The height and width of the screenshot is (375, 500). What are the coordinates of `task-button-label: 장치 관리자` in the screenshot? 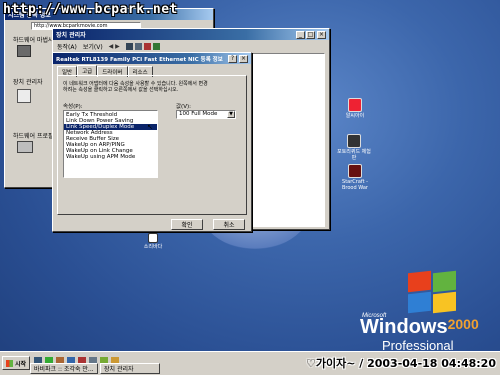 It's located at (119, 369).